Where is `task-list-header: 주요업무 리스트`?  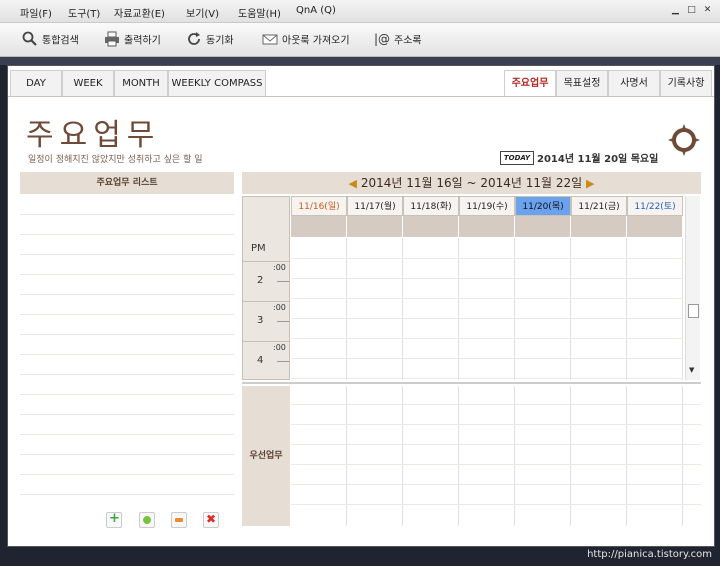 task-list-header: 주요업무 리스트 is located at coordinates (127, 183).